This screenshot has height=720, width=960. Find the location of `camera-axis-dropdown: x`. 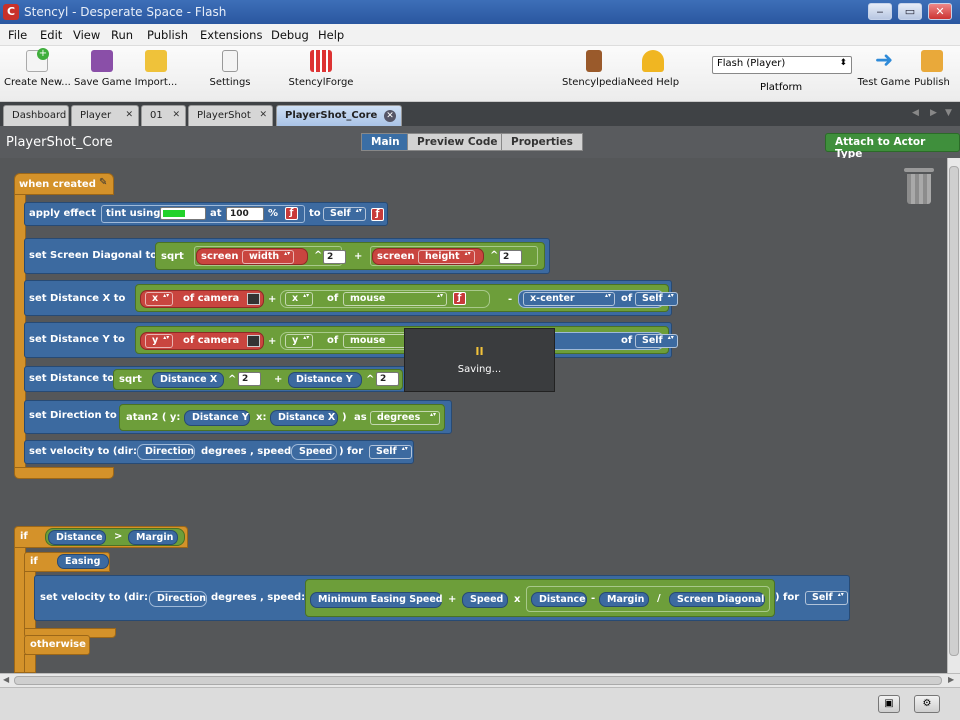

camera-axis-dropdown: x is located at coordinates (159, 299).